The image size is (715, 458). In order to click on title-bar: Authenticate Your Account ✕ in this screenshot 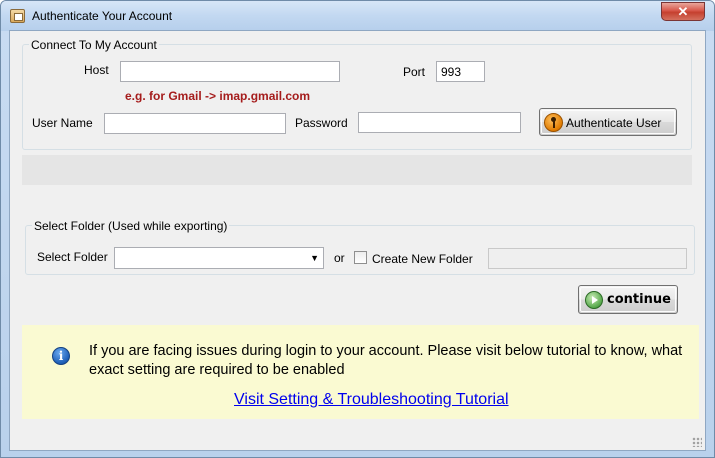, I will do `click(357, 16)`.